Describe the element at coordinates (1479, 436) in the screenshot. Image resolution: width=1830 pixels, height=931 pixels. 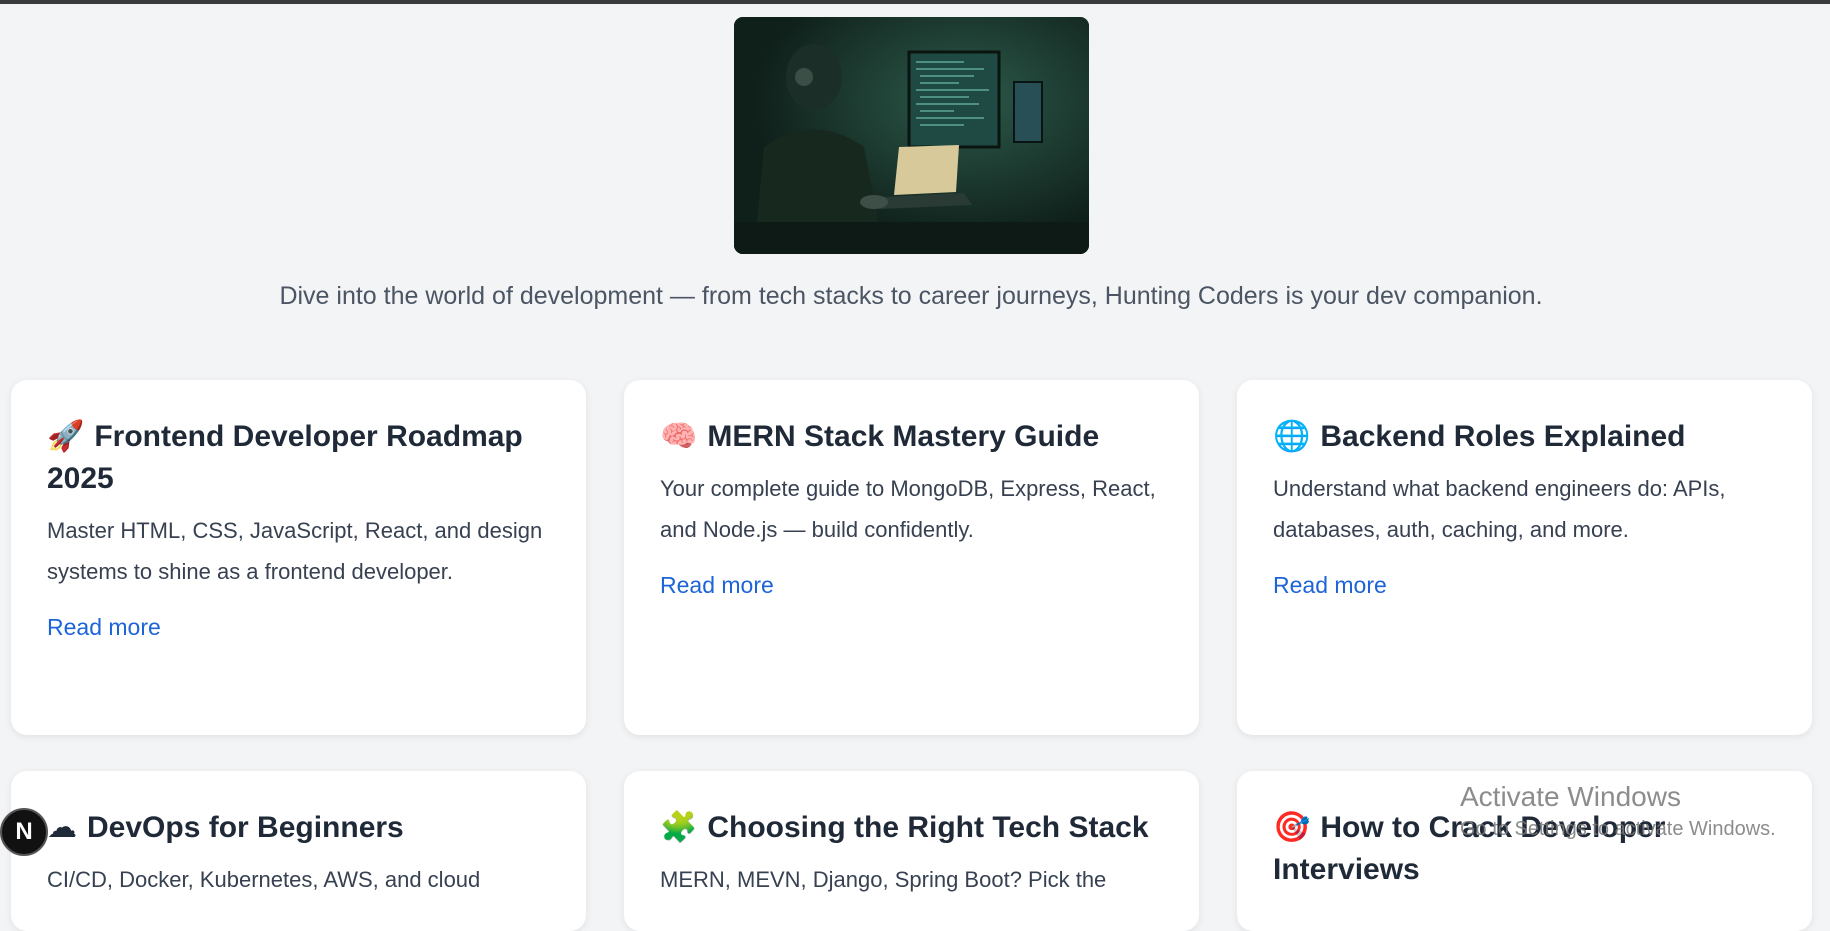
I see `card-title: 🌐 Backend Roles Explained` at that location.